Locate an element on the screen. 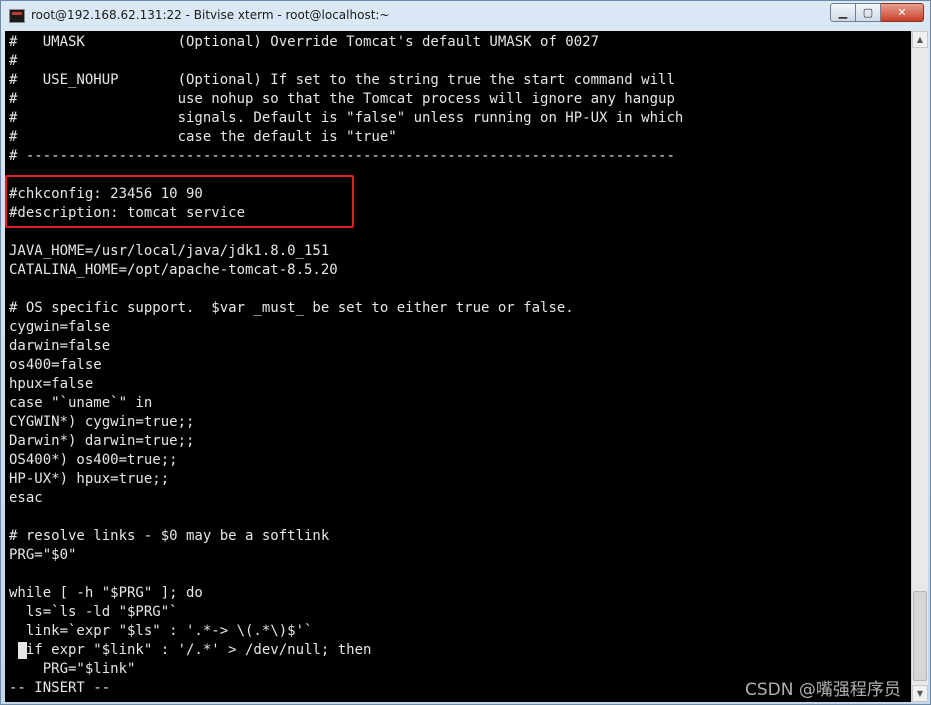 The image size is (931, 705). terminal-line: OS400*) os400=true;; is located at coordinates (93, 460).